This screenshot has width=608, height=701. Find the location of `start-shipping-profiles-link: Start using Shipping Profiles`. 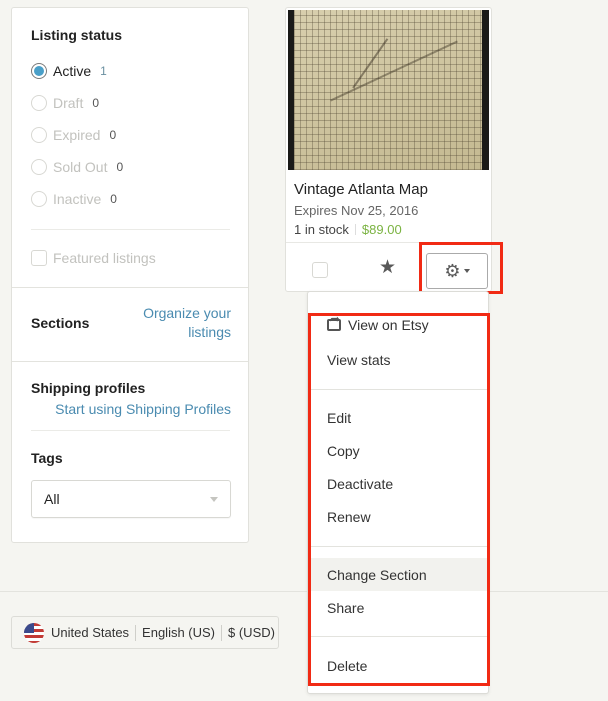

start-shipping-profiles-link: Start using Shipping Profiles is located at coordinates (131, 409).